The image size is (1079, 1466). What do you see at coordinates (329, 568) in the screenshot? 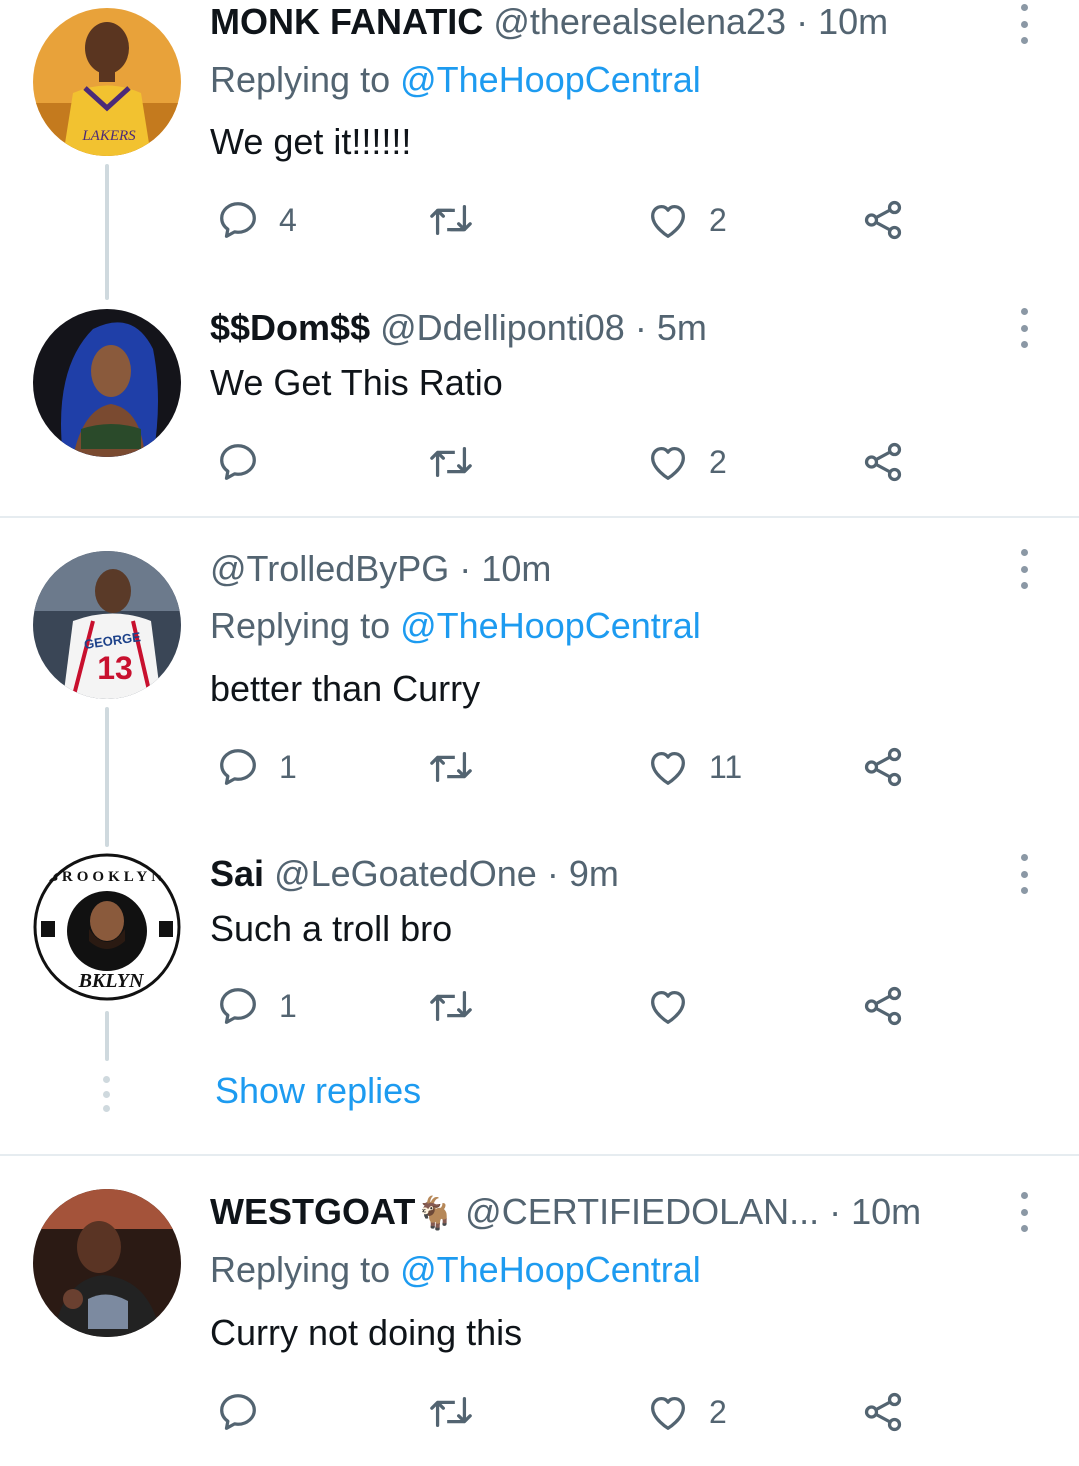
I see `user-handle: @TrolledByPG` at bounding box center [329, 568].